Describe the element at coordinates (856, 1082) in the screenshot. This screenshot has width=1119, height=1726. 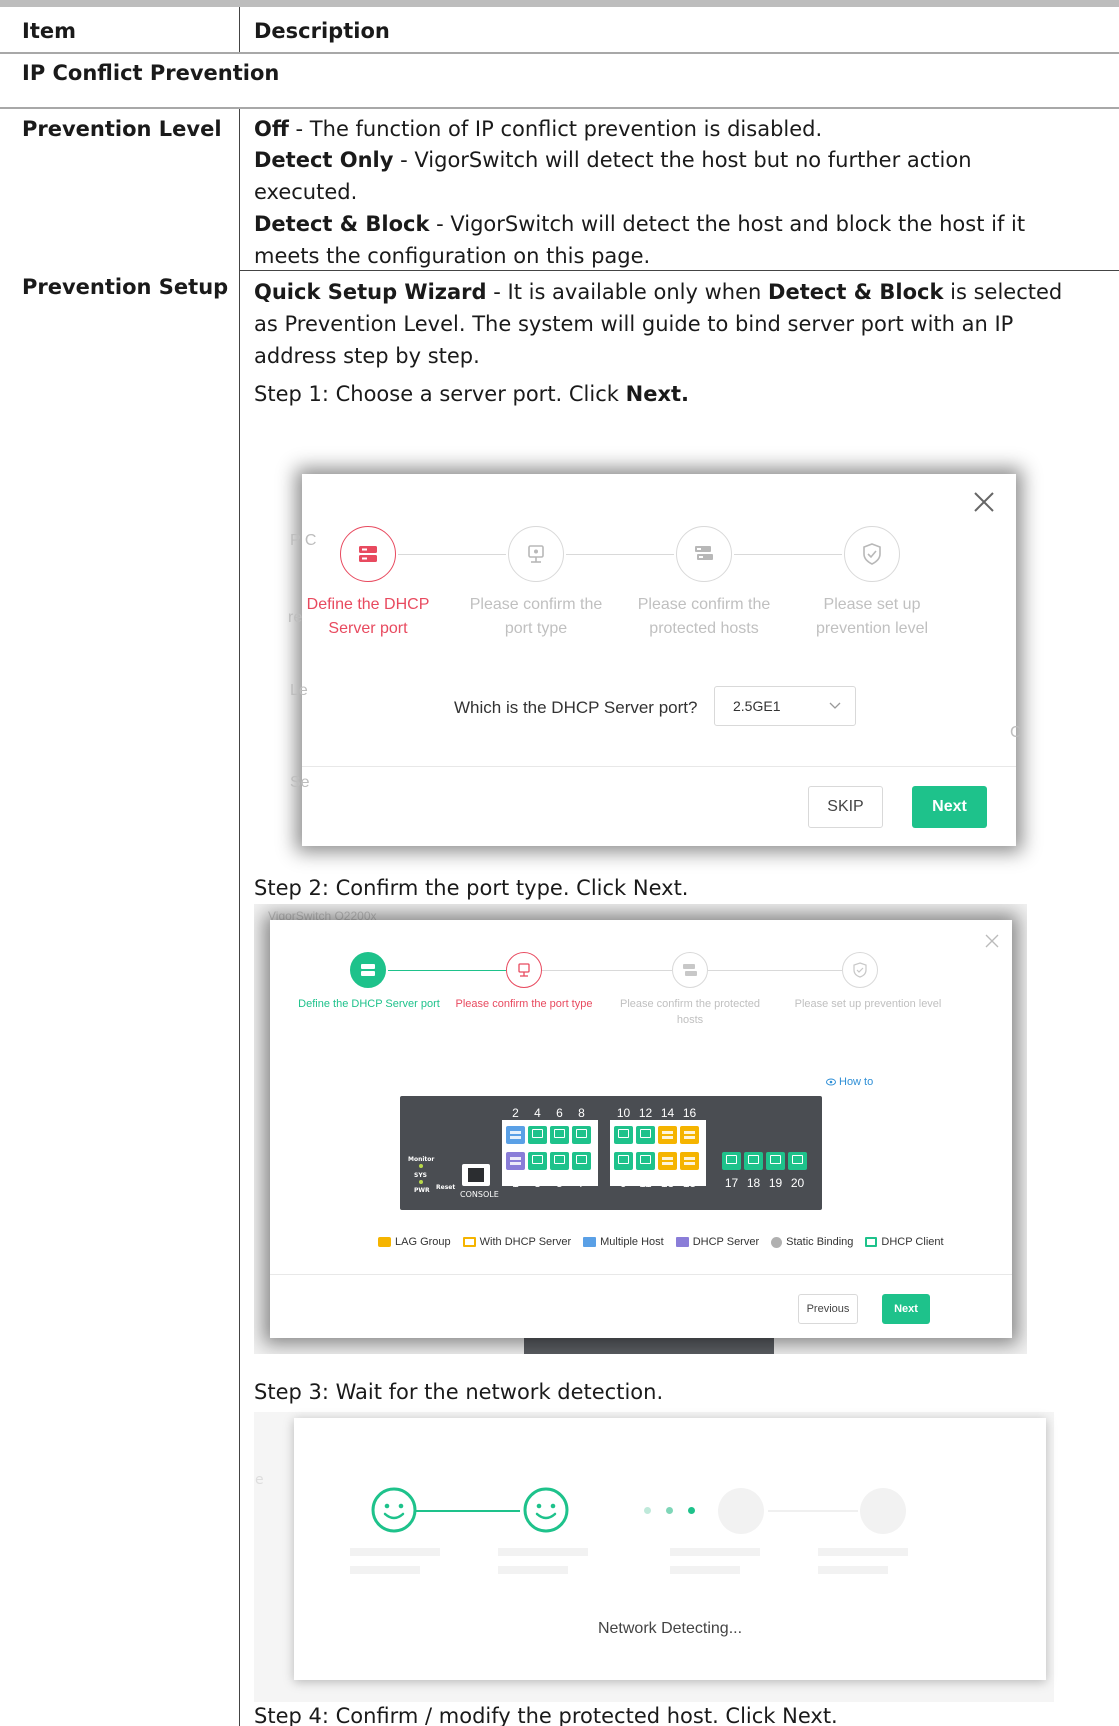
I see `howto-label: How to` at that location.